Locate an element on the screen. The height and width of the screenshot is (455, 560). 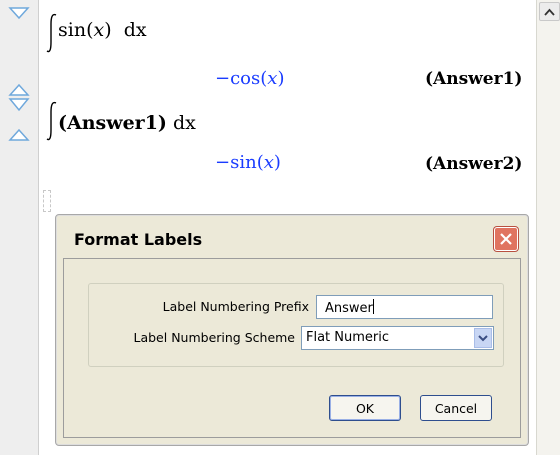
equation-label-2: (Answer2) is located at coordinates (473, 164).